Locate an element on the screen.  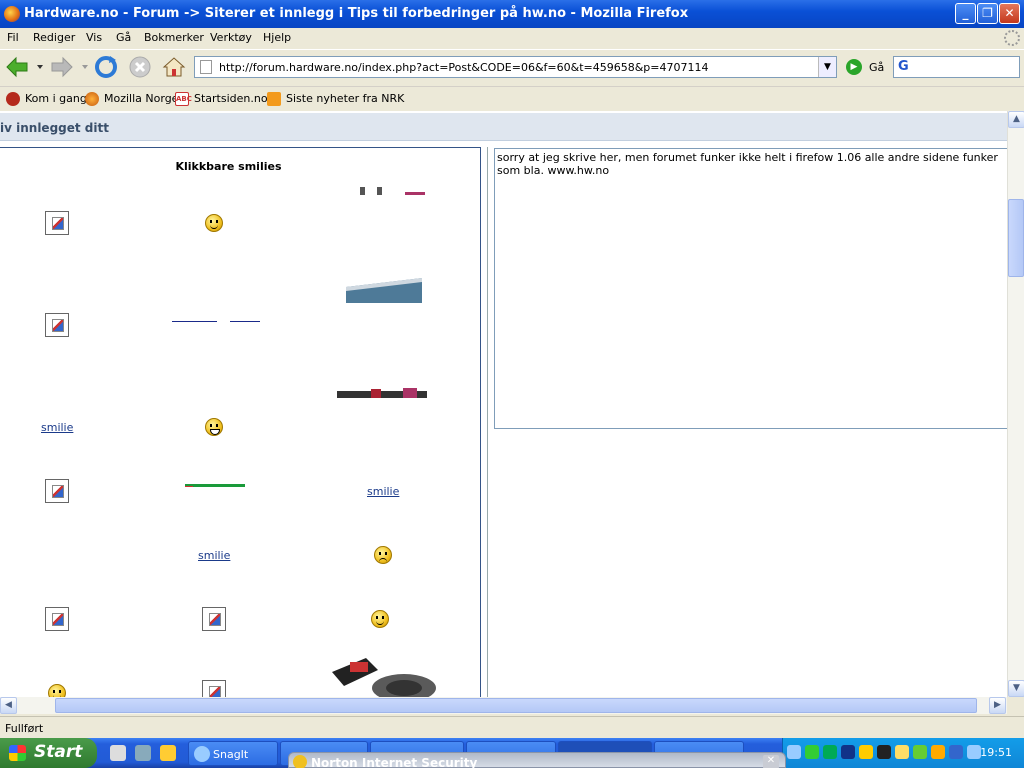
norton-title: Norton Internet Security is located at coordinates (394, 762).